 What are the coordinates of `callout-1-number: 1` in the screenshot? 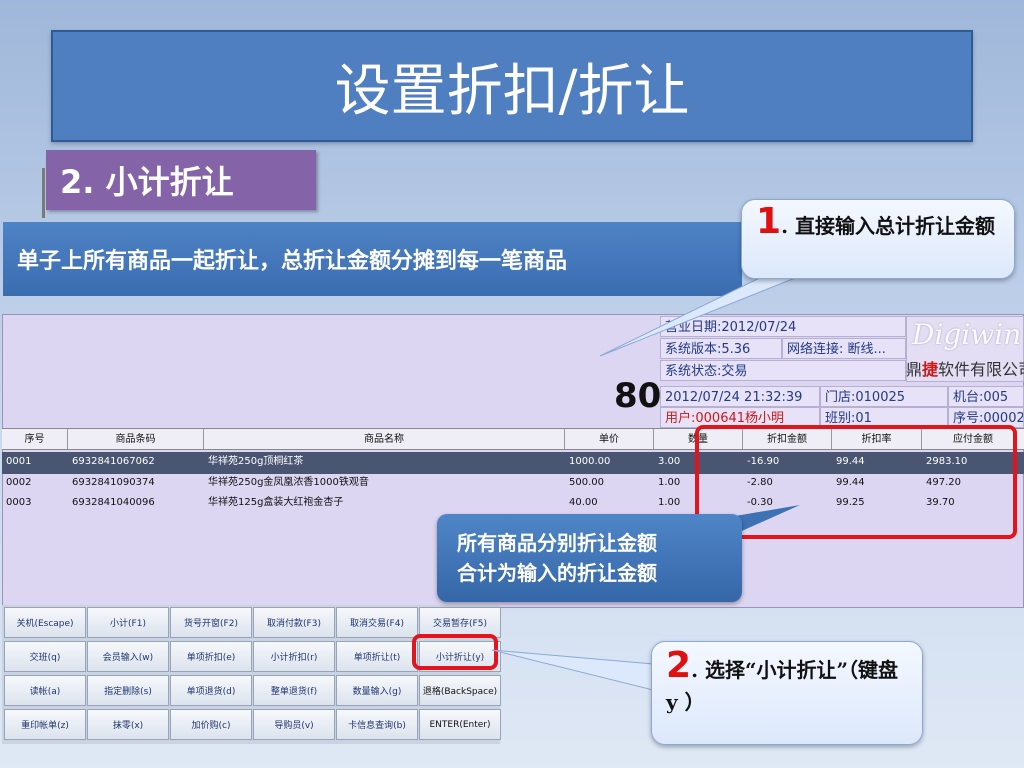 It's located at (769, 221).